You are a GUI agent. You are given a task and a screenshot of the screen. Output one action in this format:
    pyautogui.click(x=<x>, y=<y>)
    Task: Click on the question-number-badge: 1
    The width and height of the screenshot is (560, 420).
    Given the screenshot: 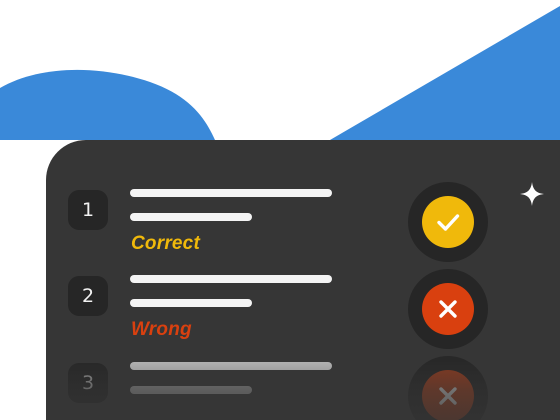 What is the action you would take?
    pyautogui.click(x=88, y=210)
    